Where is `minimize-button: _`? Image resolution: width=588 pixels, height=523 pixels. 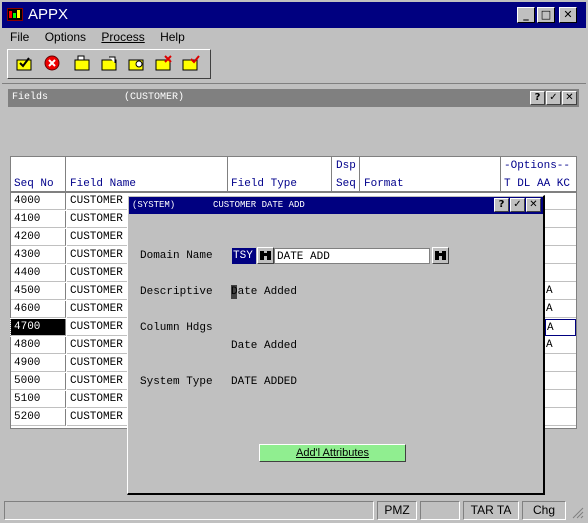 minimize-button: _ is located at coordinates (526, 15).